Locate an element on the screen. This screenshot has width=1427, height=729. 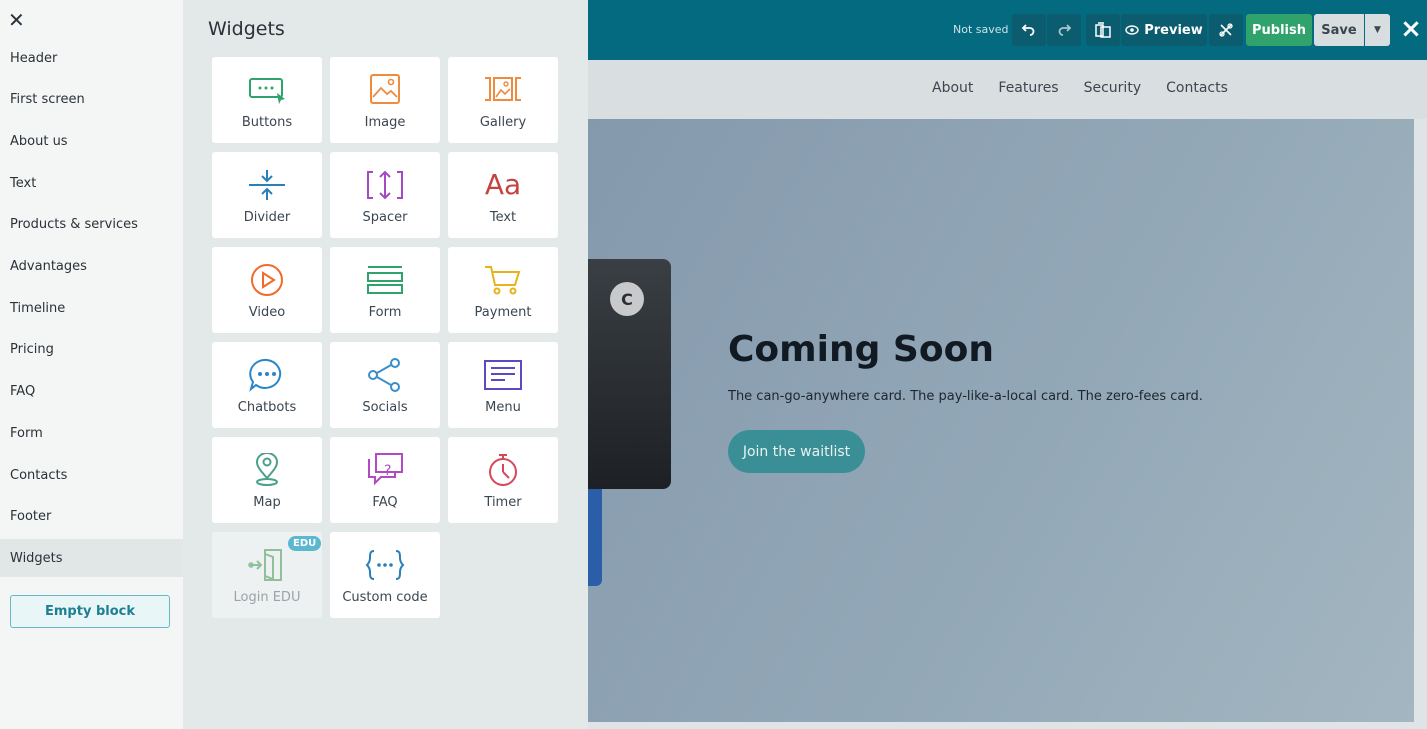
preview-bottom-edge is located at coordinates (1007, 725).